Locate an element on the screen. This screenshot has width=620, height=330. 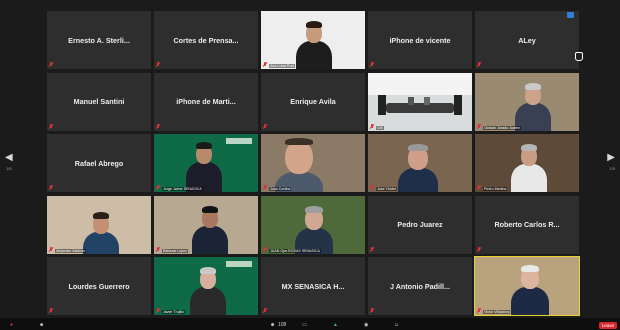
participant-tile: Ana Luisa Ruiz is located at coordinates (313, 40).